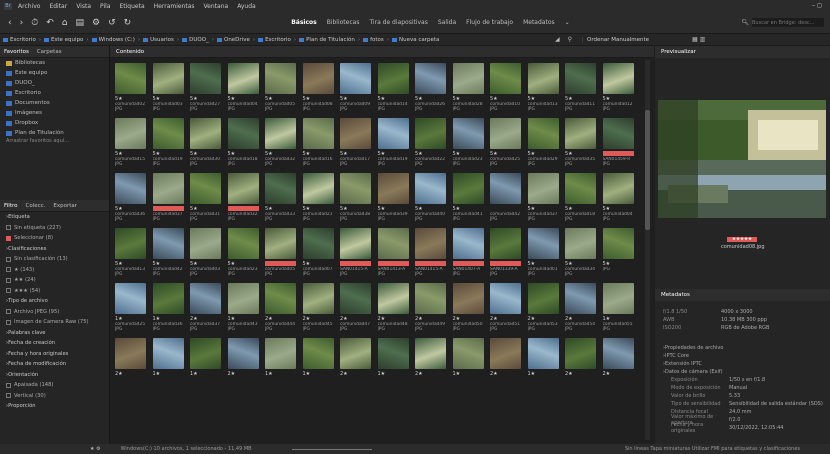 The width and height of the screenshot is (830, 454). I want to click on filter-icon: ◢, so click(557, 39).